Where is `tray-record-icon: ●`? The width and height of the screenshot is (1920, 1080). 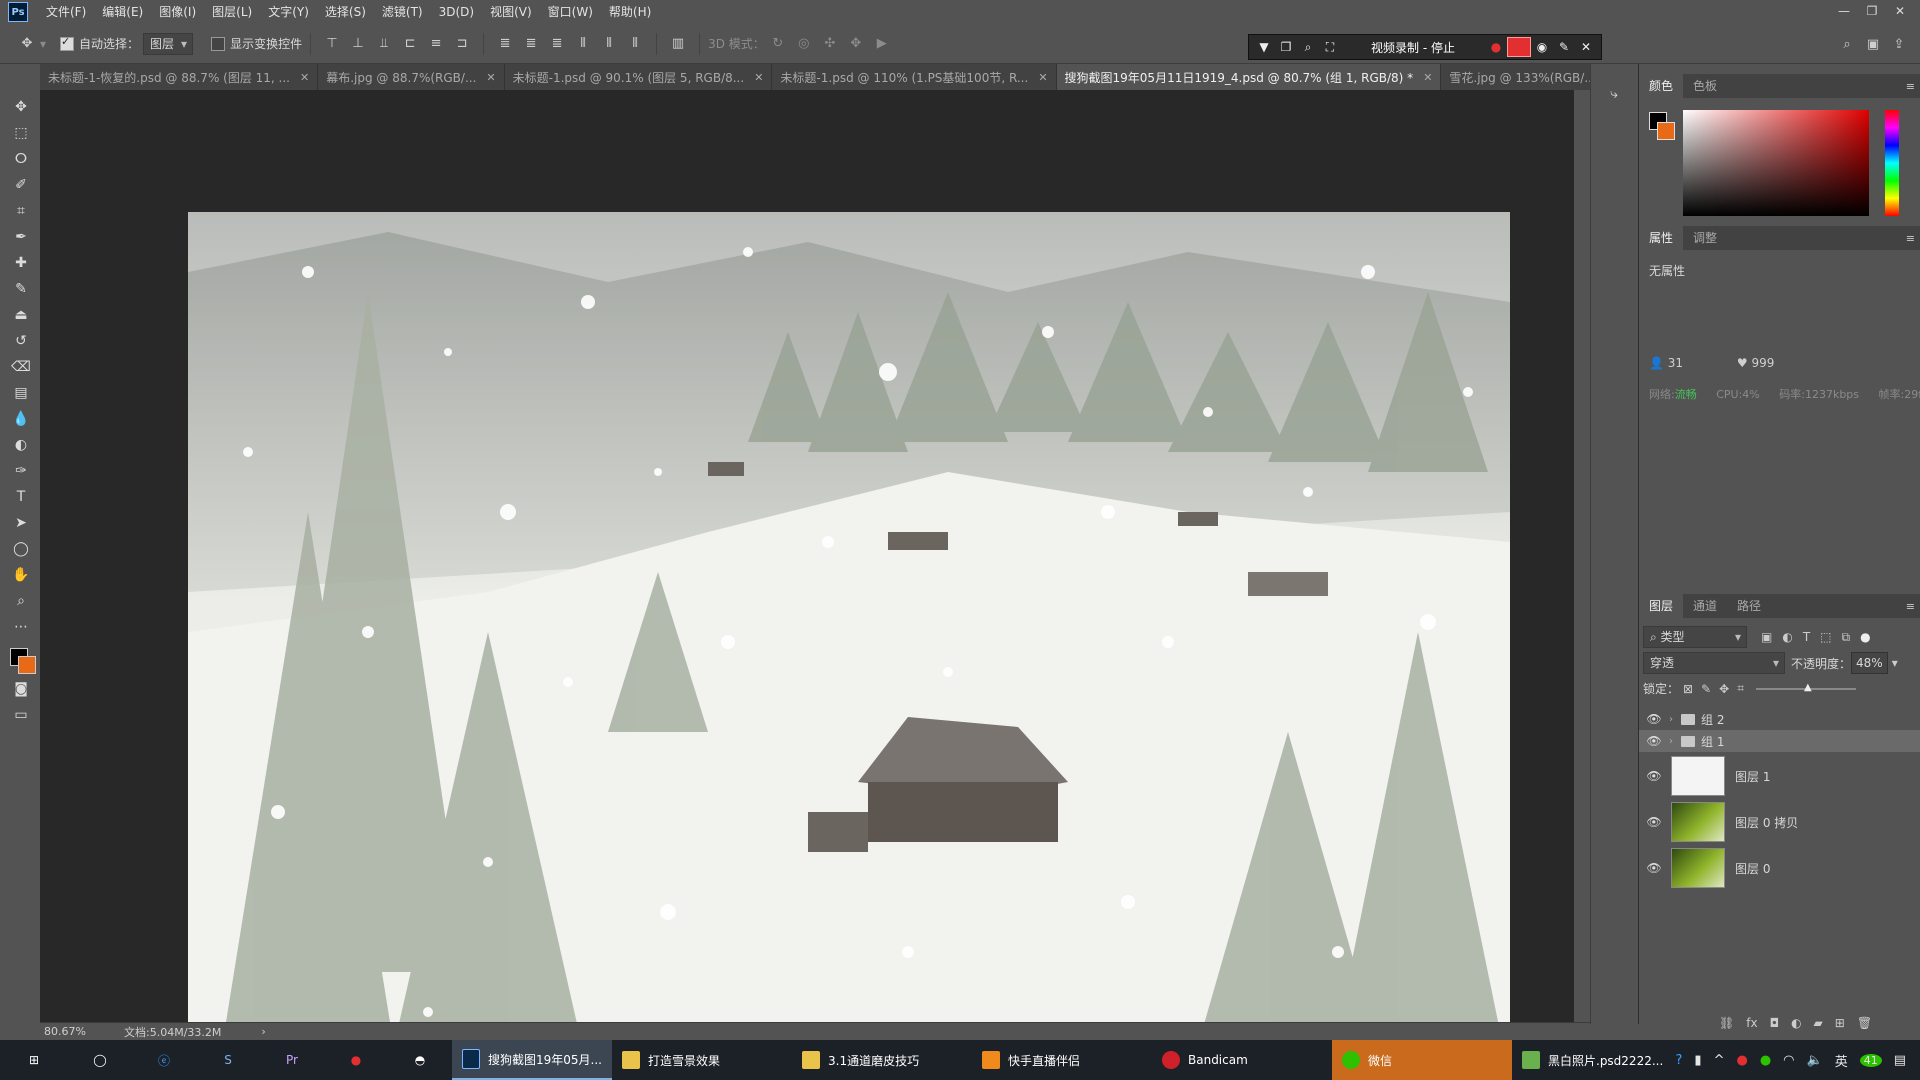
tray-record-icon: ● is located at coordinates (1741, 1060).